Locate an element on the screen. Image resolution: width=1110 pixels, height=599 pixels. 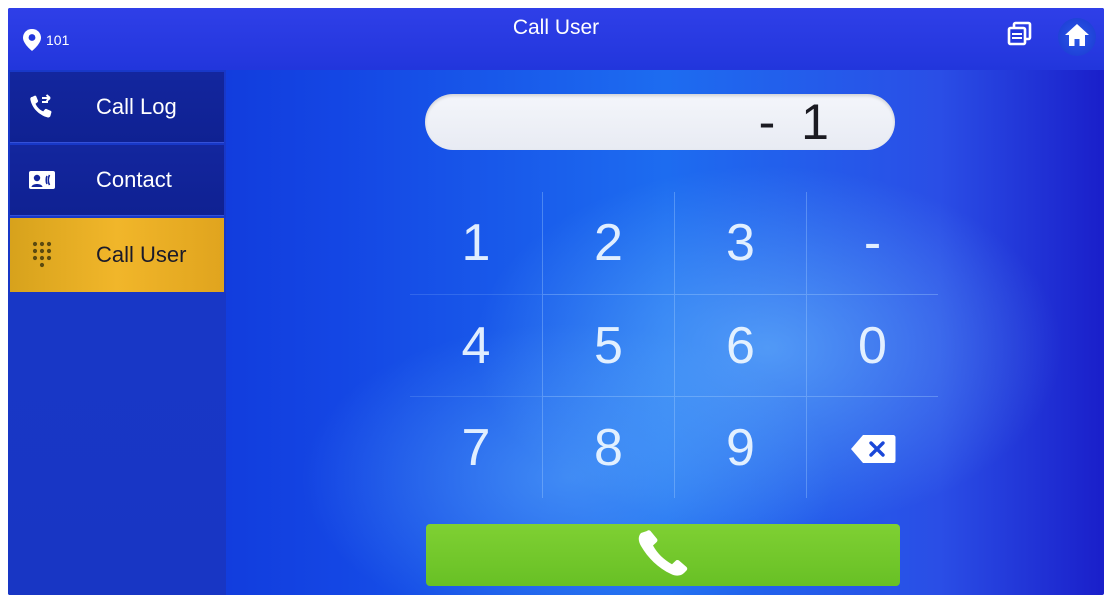
sidebar-item-label: Call Log is located at coordinates (136, 106).